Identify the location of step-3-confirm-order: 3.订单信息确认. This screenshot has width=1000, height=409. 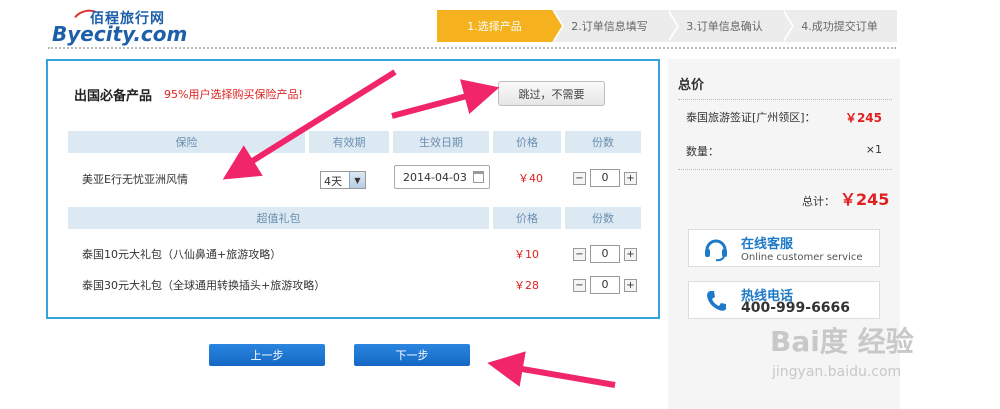
(730, 26).